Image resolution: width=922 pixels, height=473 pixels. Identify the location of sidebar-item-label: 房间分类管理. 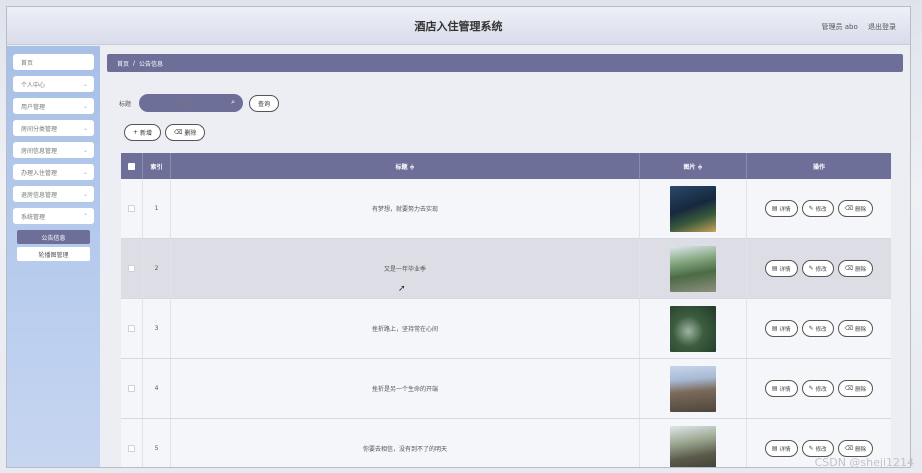
(39, 129).